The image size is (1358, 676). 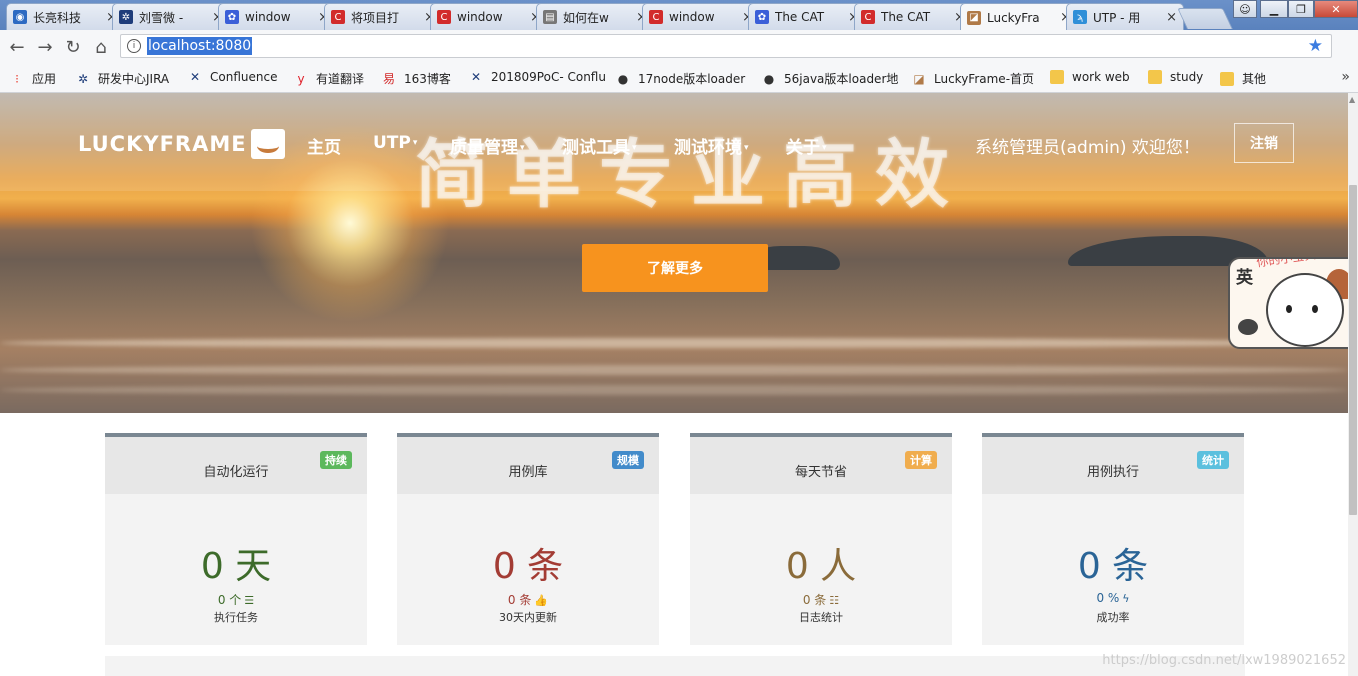 I want to click on reload-icon: ↻, so click(x=73, y=47).